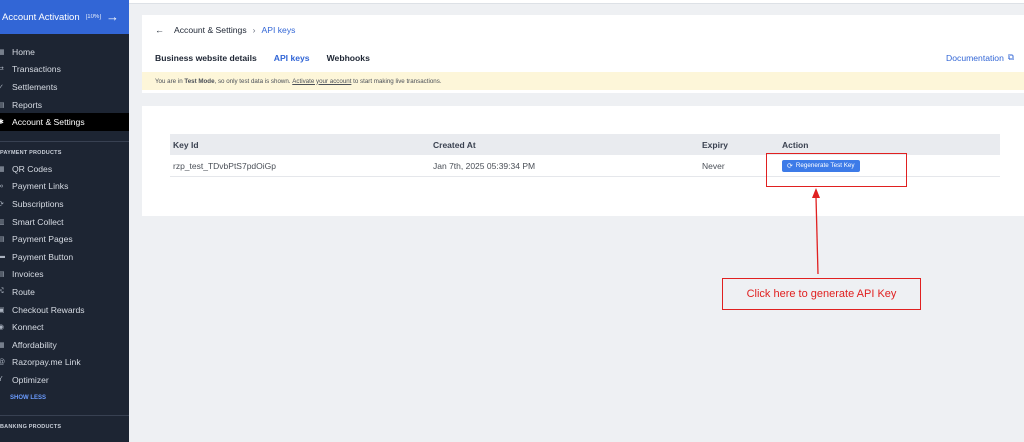 This screenshot has height=442, width=1024. What do you see at coordinates (36, 69) in the screenshot?
I see `sidebar-item-label: Transactions` at bounding box center [36, 69].